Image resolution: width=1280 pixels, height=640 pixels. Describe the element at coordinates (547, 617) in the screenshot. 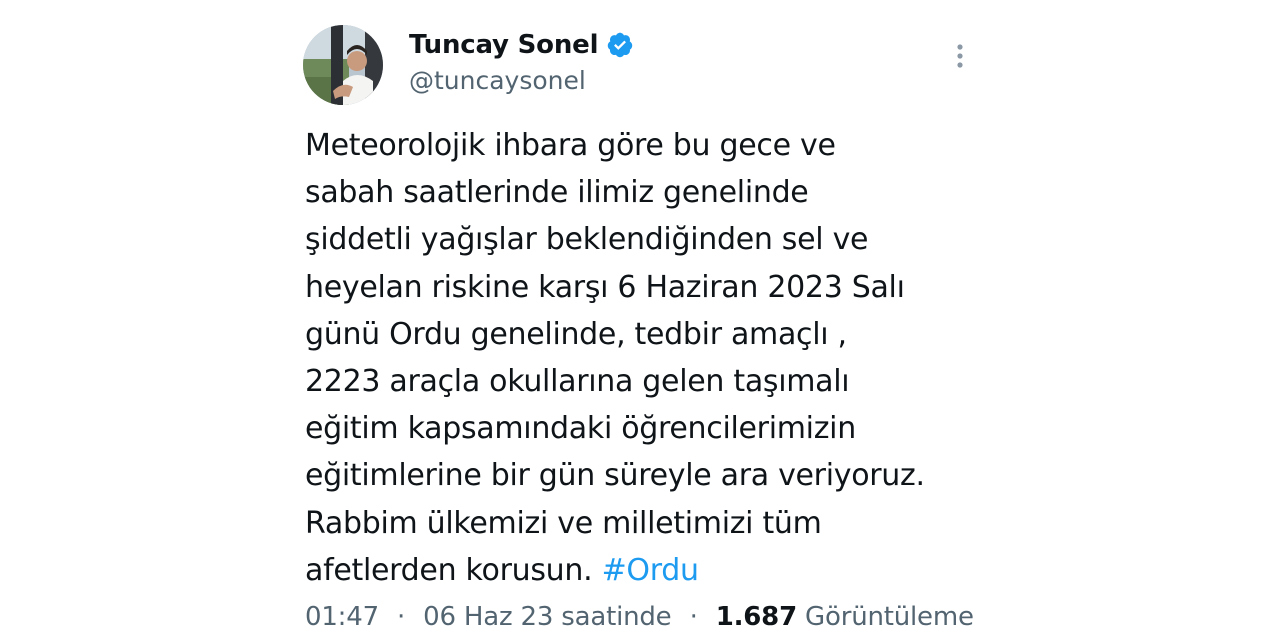

I see `tweet-date: 06 Haz 23 saatinde` at that location.